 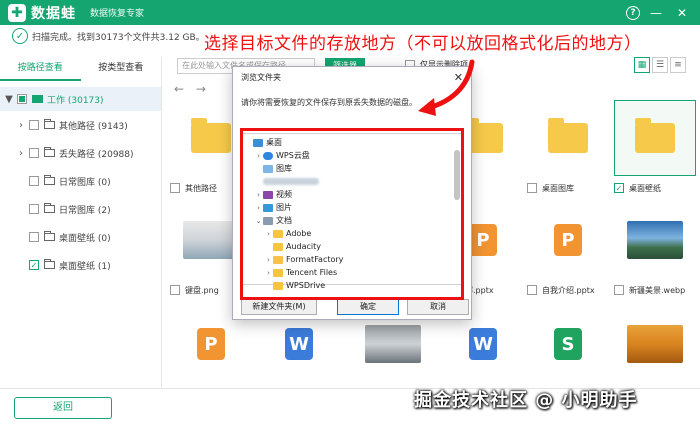 I want to click on tree-item-label: 其他路径 (9143), so click(x=93, y=126).